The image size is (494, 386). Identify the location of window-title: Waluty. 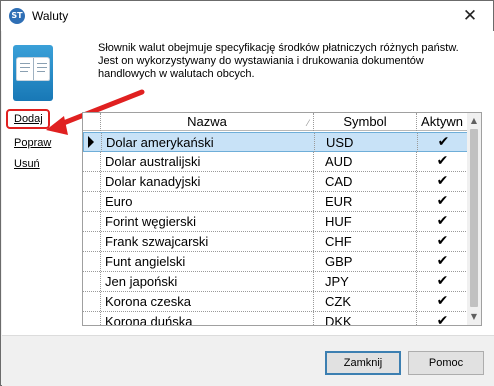
(50, 16).